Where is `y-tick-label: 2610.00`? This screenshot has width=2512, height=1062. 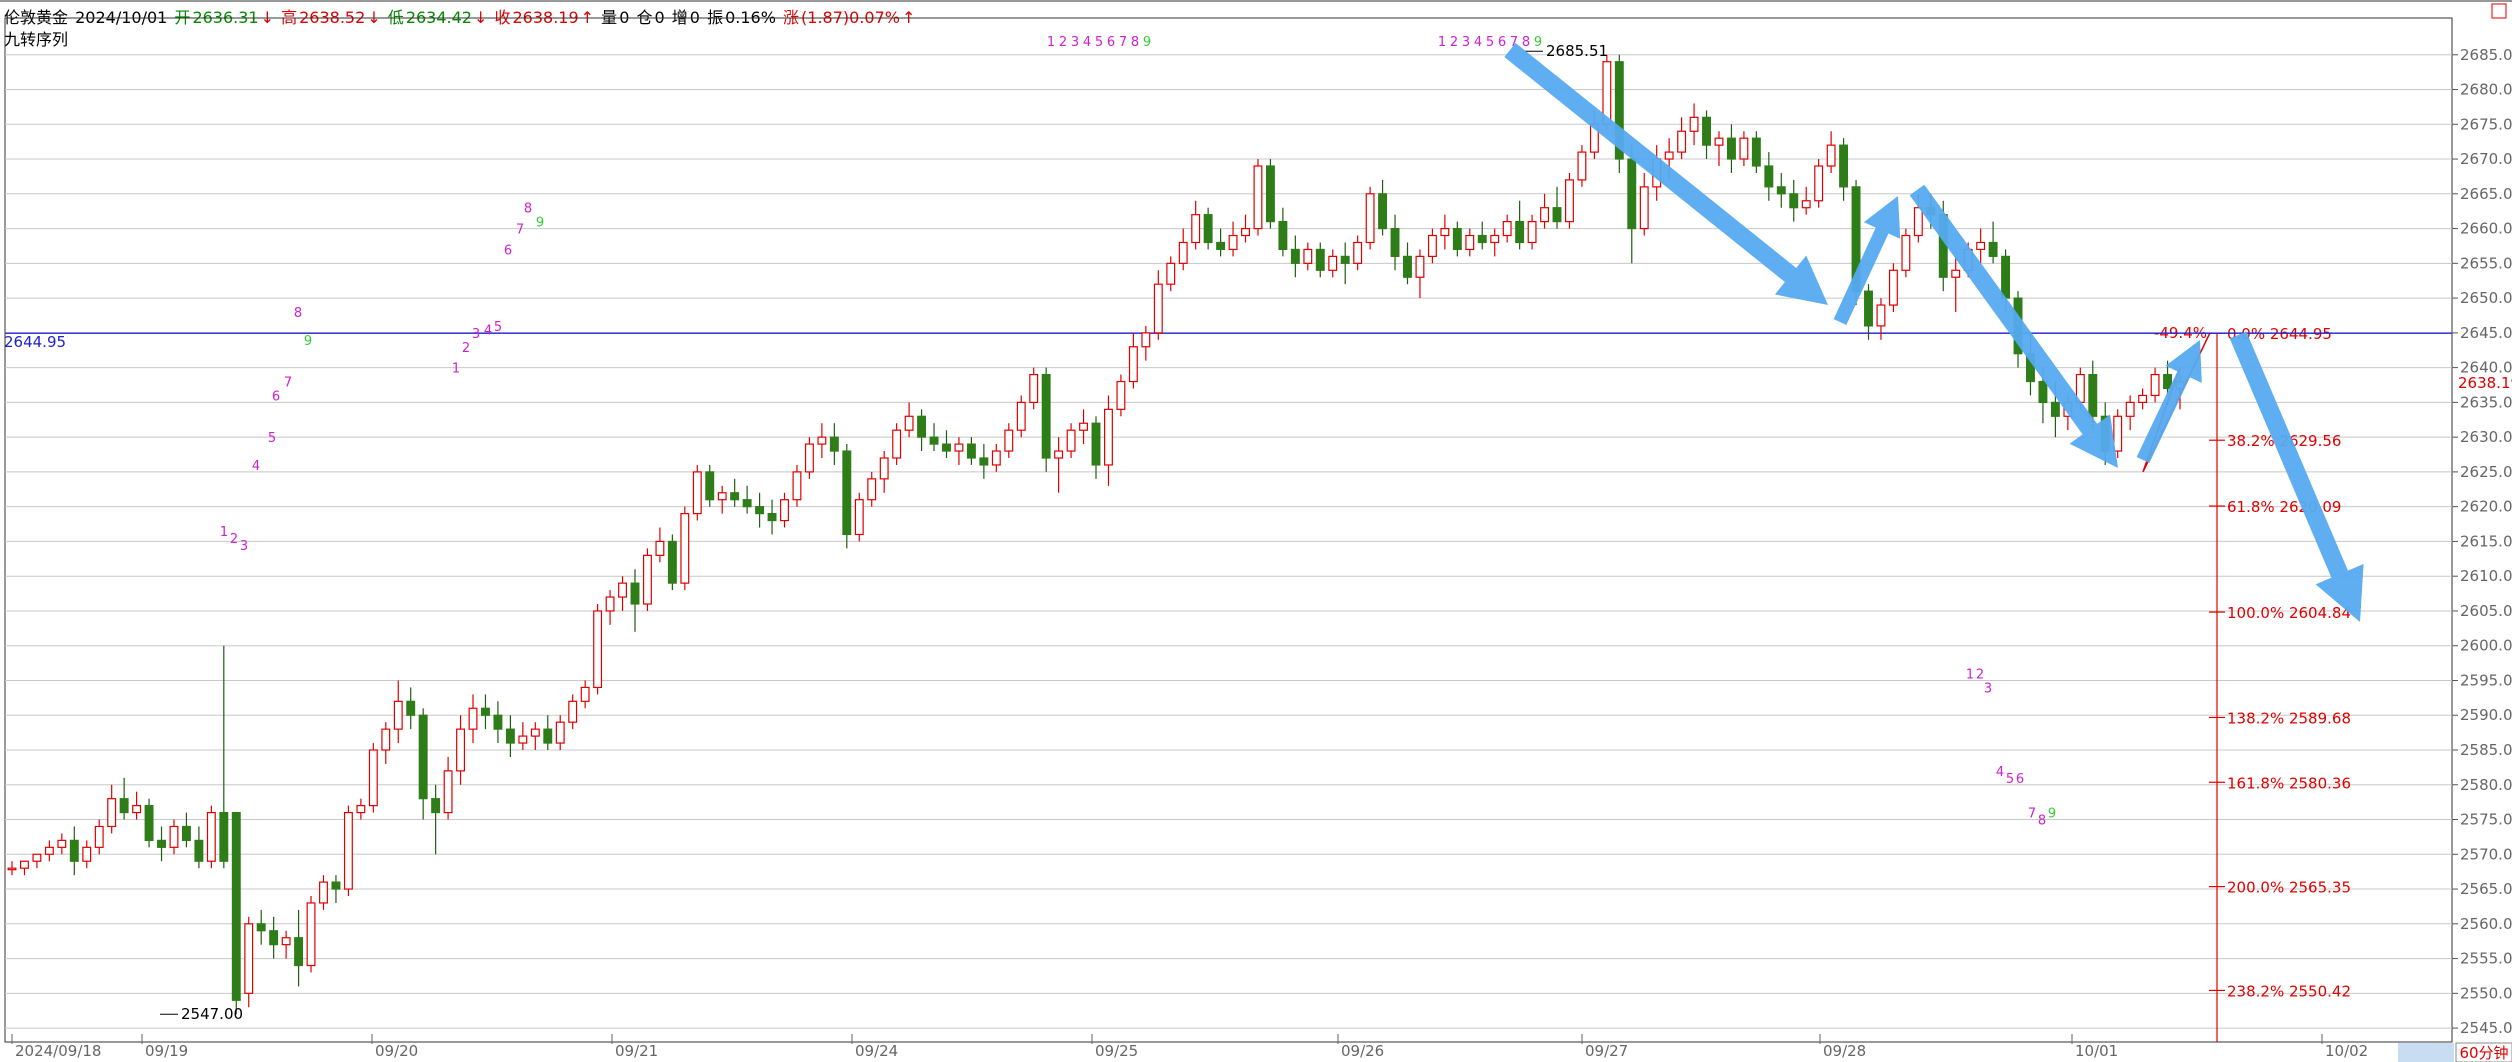 y-tick-label: 2610.00 is located at coordinates (2486, 576).